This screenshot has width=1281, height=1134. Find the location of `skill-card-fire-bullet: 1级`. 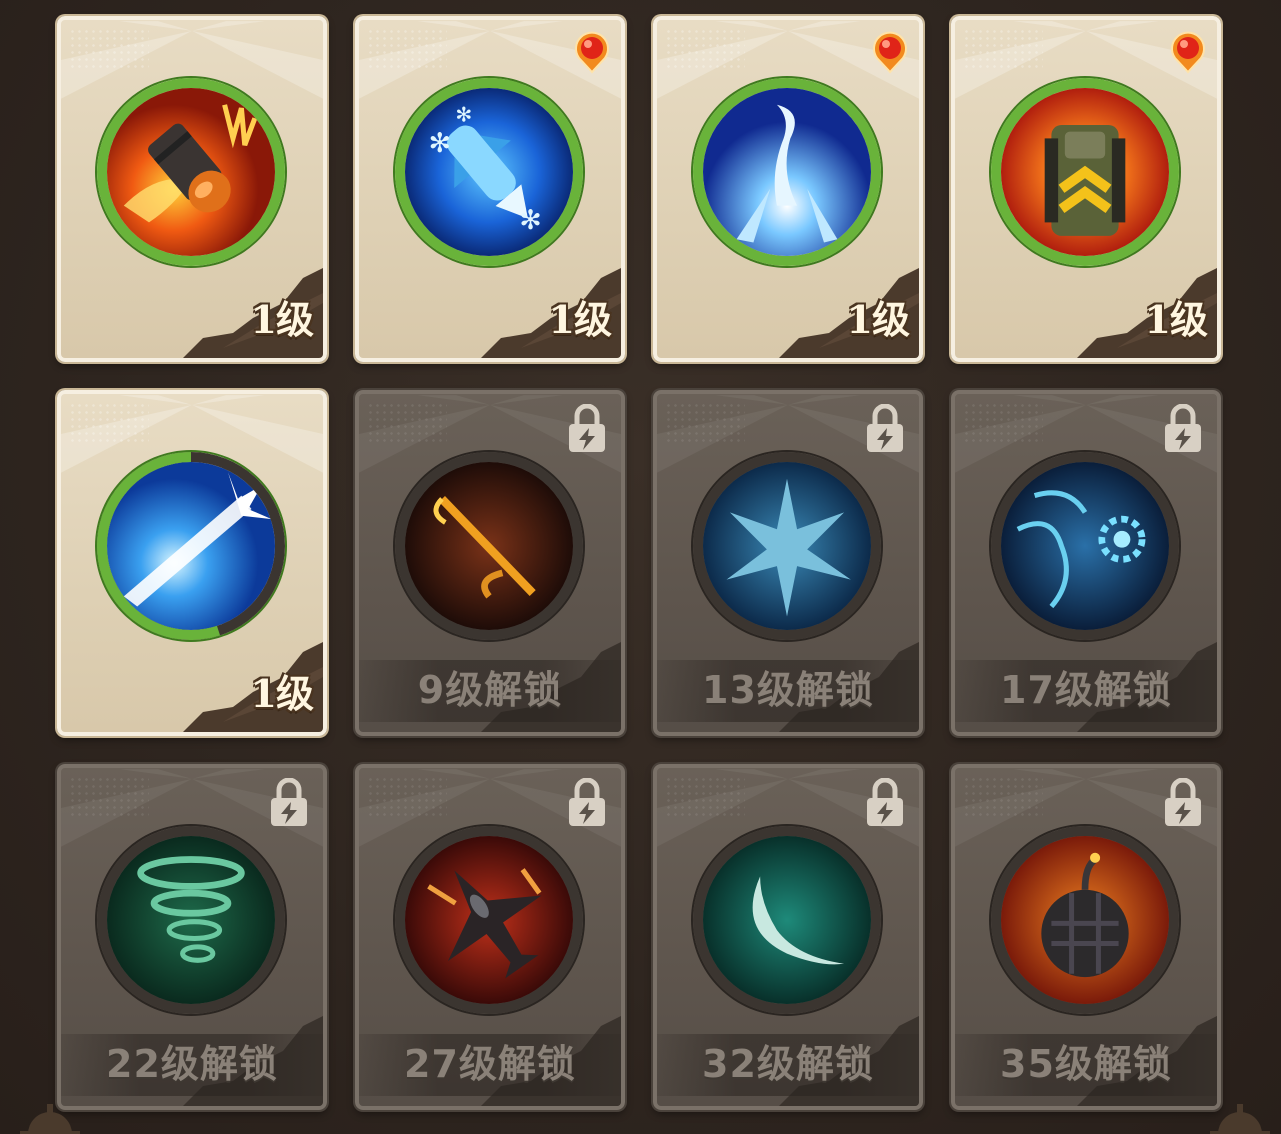

skill-card-fire-bullet: 1级 is located at coordinates (192, 189).